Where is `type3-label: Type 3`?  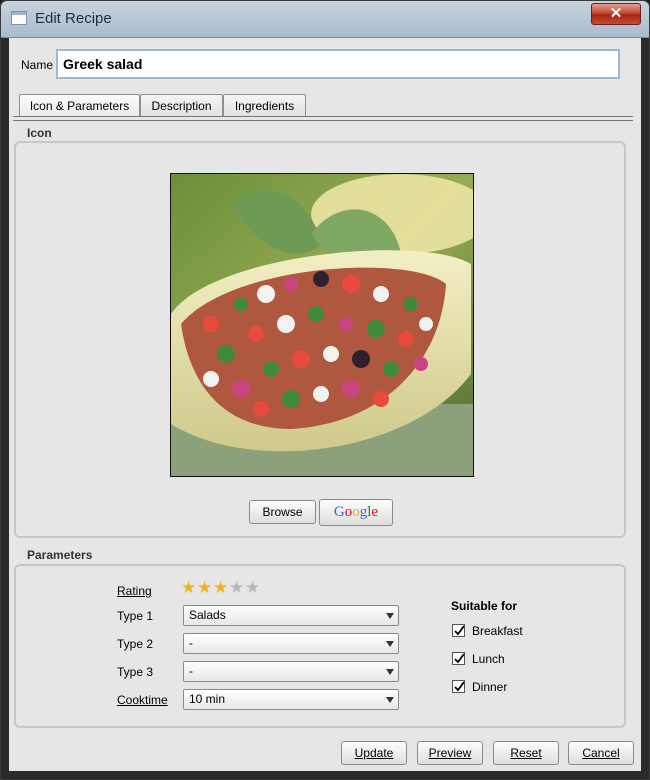
type3-label: Type 3 is located at coordinates (135, 672).